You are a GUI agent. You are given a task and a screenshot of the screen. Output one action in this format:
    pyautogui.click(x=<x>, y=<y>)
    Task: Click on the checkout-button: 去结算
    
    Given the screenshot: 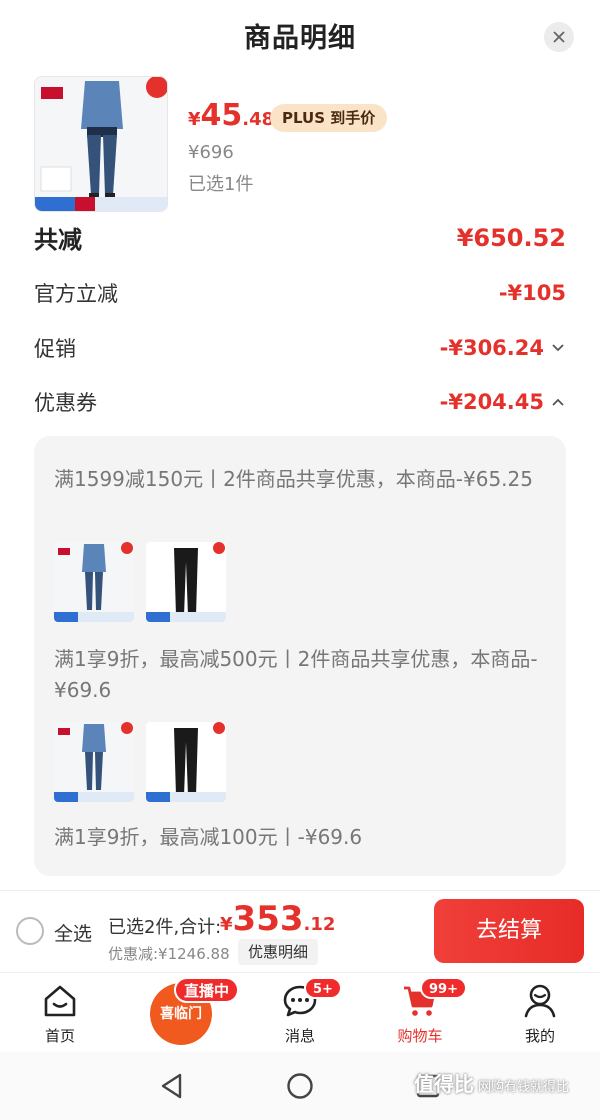 What is the action you would take?
    pyautogui.click(x=509, y=931)
    